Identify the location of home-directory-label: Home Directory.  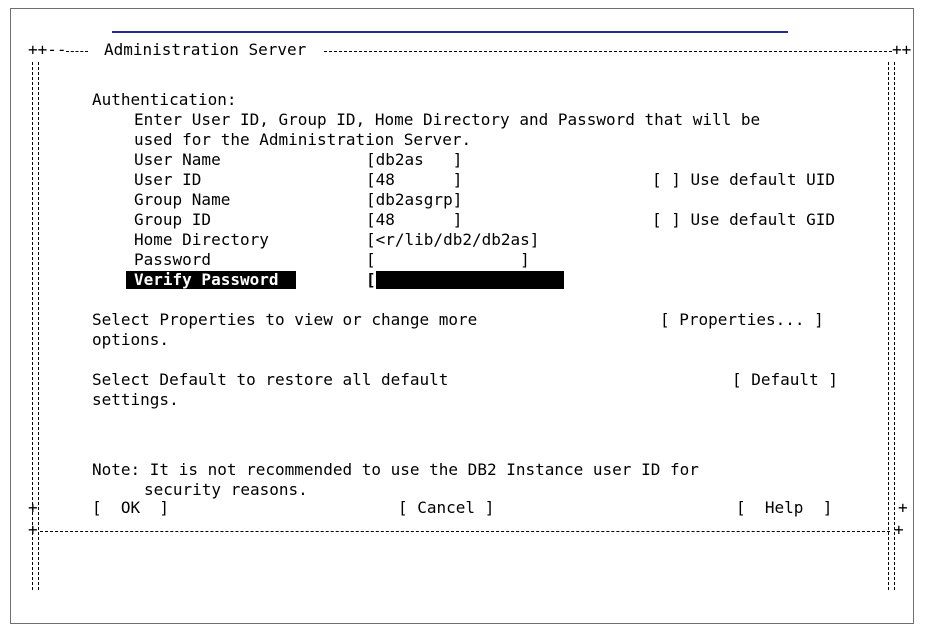
(201, 239).